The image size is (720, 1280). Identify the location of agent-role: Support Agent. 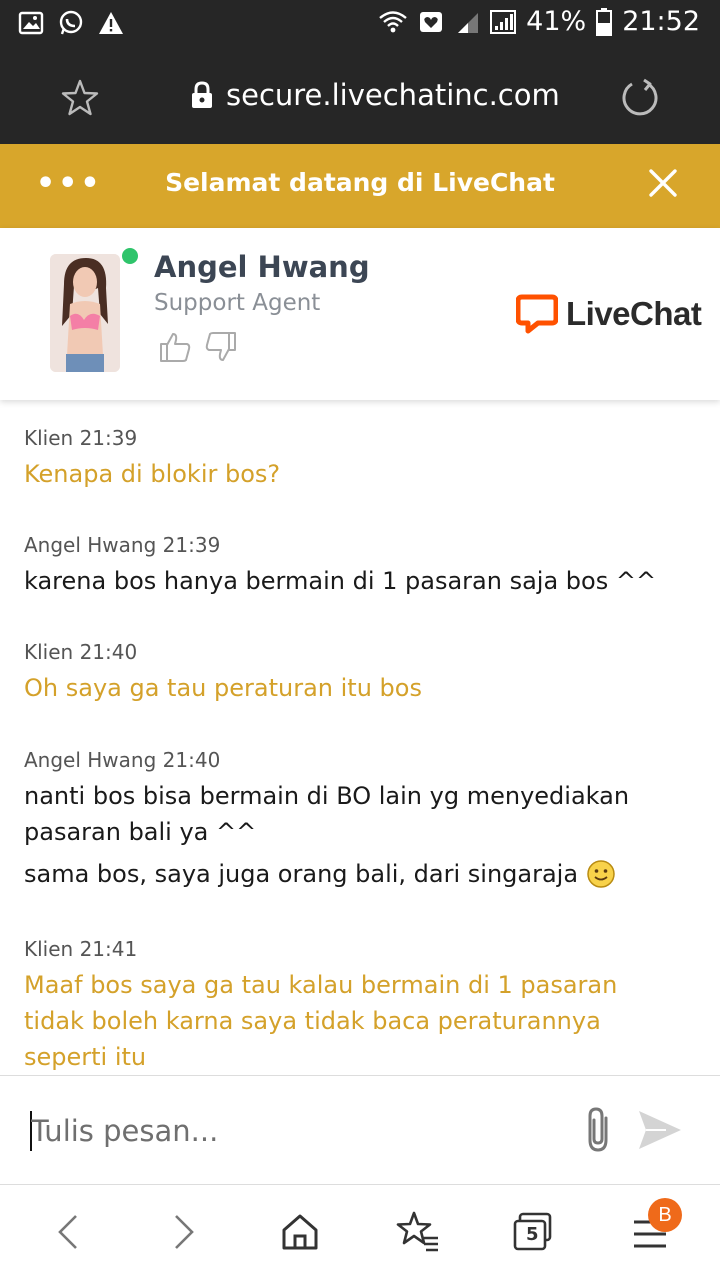
(237, 303).